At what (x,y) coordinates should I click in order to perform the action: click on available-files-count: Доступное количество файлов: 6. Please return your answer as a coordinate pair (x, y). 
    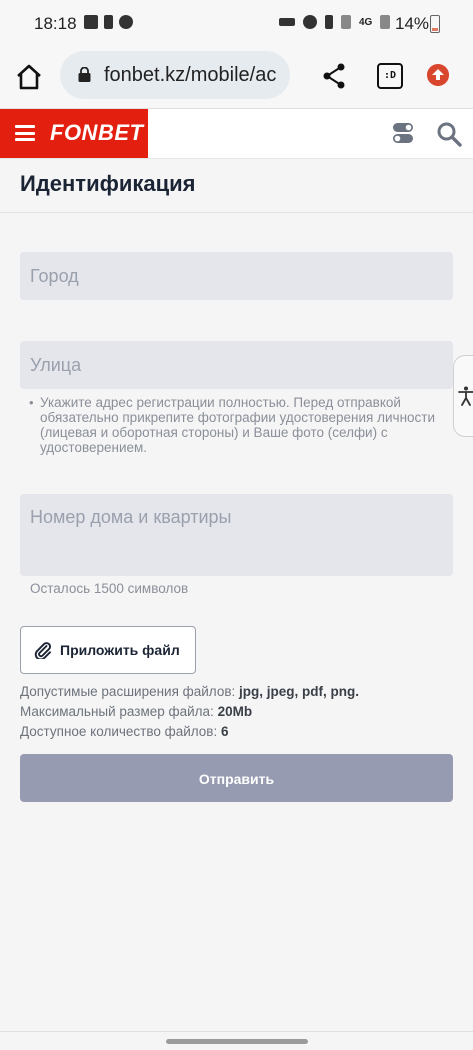
    Looking at the image, I should click on (124, 731).